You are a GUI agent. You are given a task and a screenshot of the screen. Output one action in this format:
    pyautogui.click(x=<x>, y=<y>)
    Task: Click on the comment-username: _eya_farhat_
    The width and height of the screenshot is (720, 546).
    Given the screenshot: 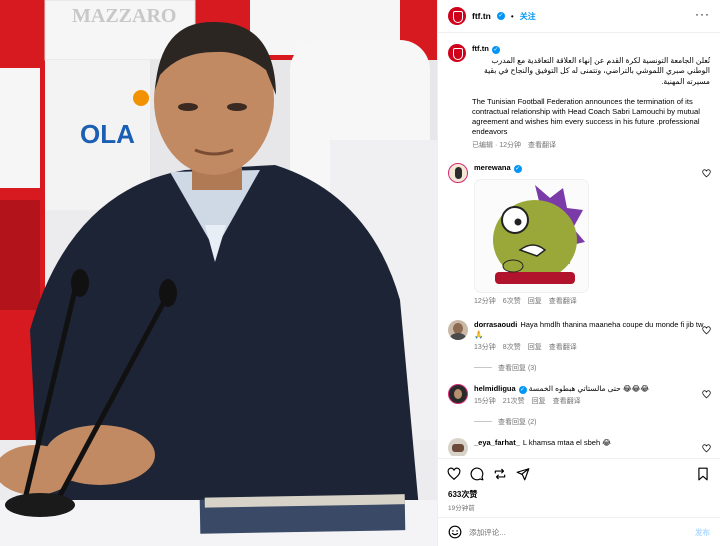 What is the action you would take?
    pyautogui.click(x=497, y=442)
    